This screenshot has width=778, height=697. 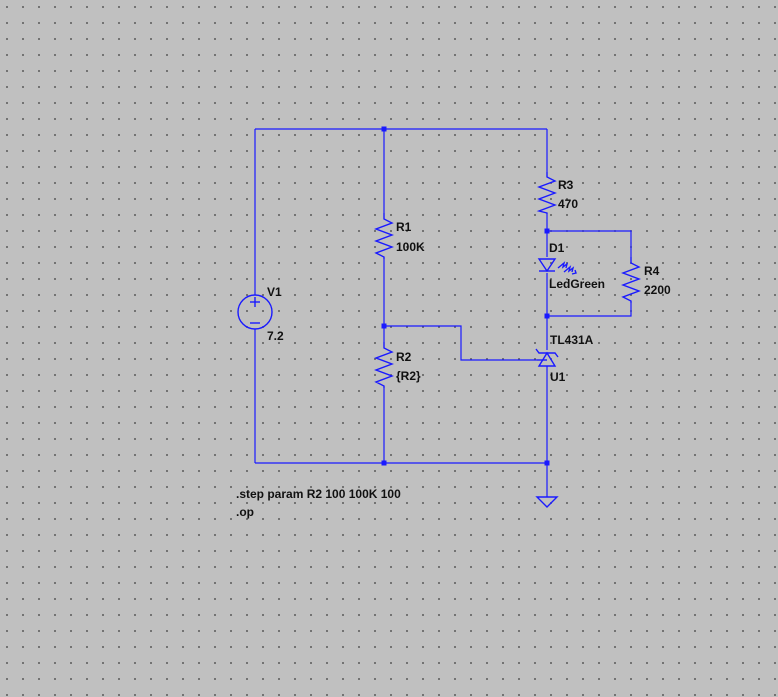 I want to click on op-directive: .op, so click(x=245, y=512).